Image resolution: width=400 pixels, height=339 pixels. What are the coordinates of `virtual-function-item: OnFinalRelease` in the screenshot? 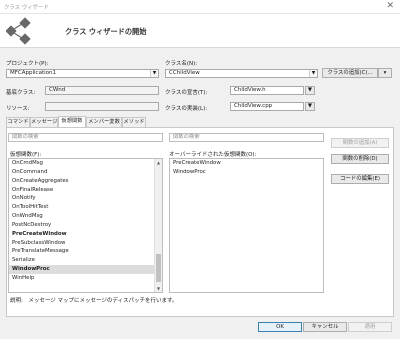 It's located at (85, 190).